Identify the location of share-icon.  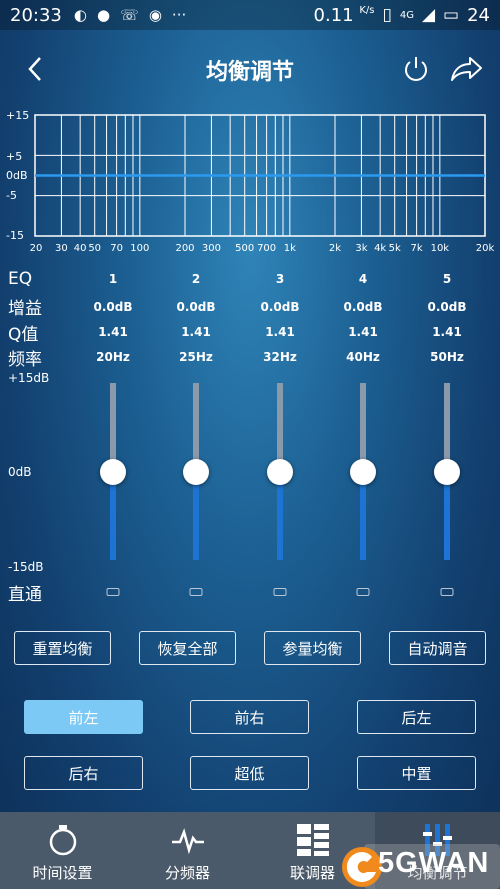
(466, 69).